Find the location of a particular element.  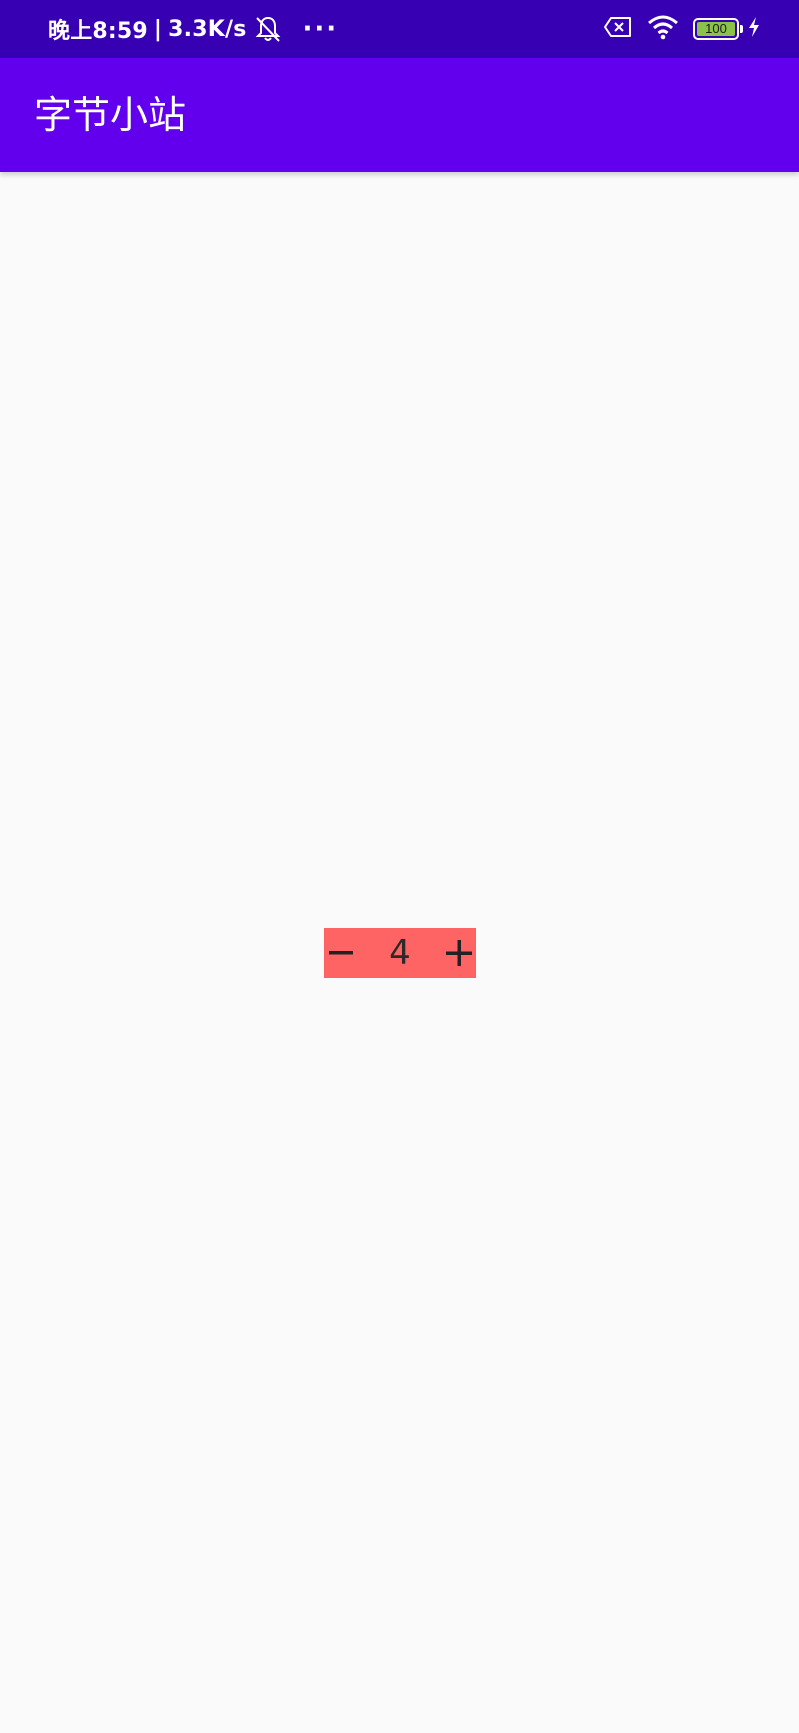

mute-bell-icon is located at coordinates (268, 29).